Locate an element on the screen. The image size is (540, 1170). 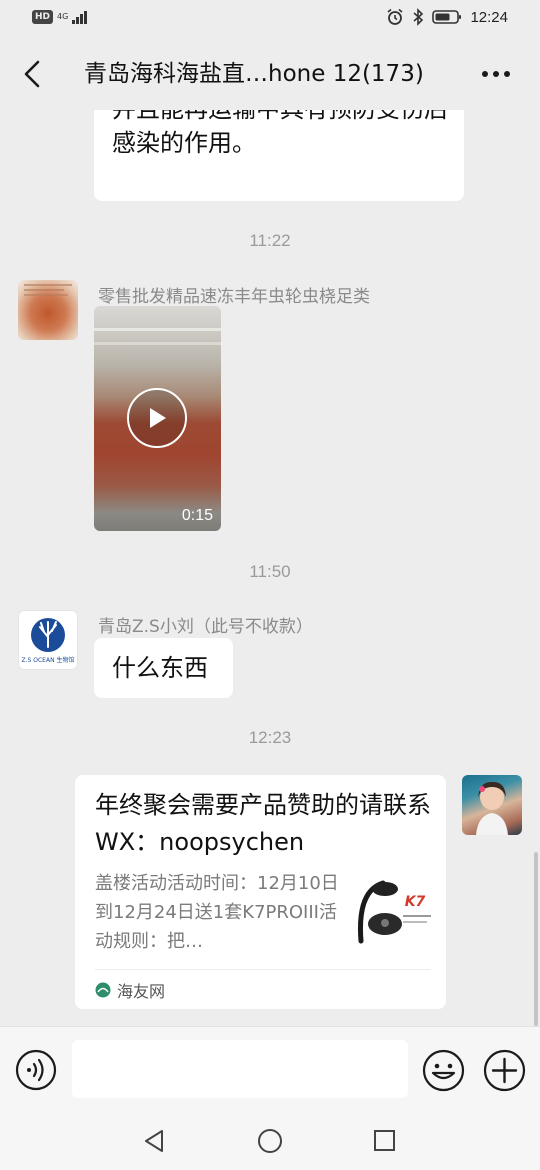
voice-icon is located at coordinates (36, 1070).